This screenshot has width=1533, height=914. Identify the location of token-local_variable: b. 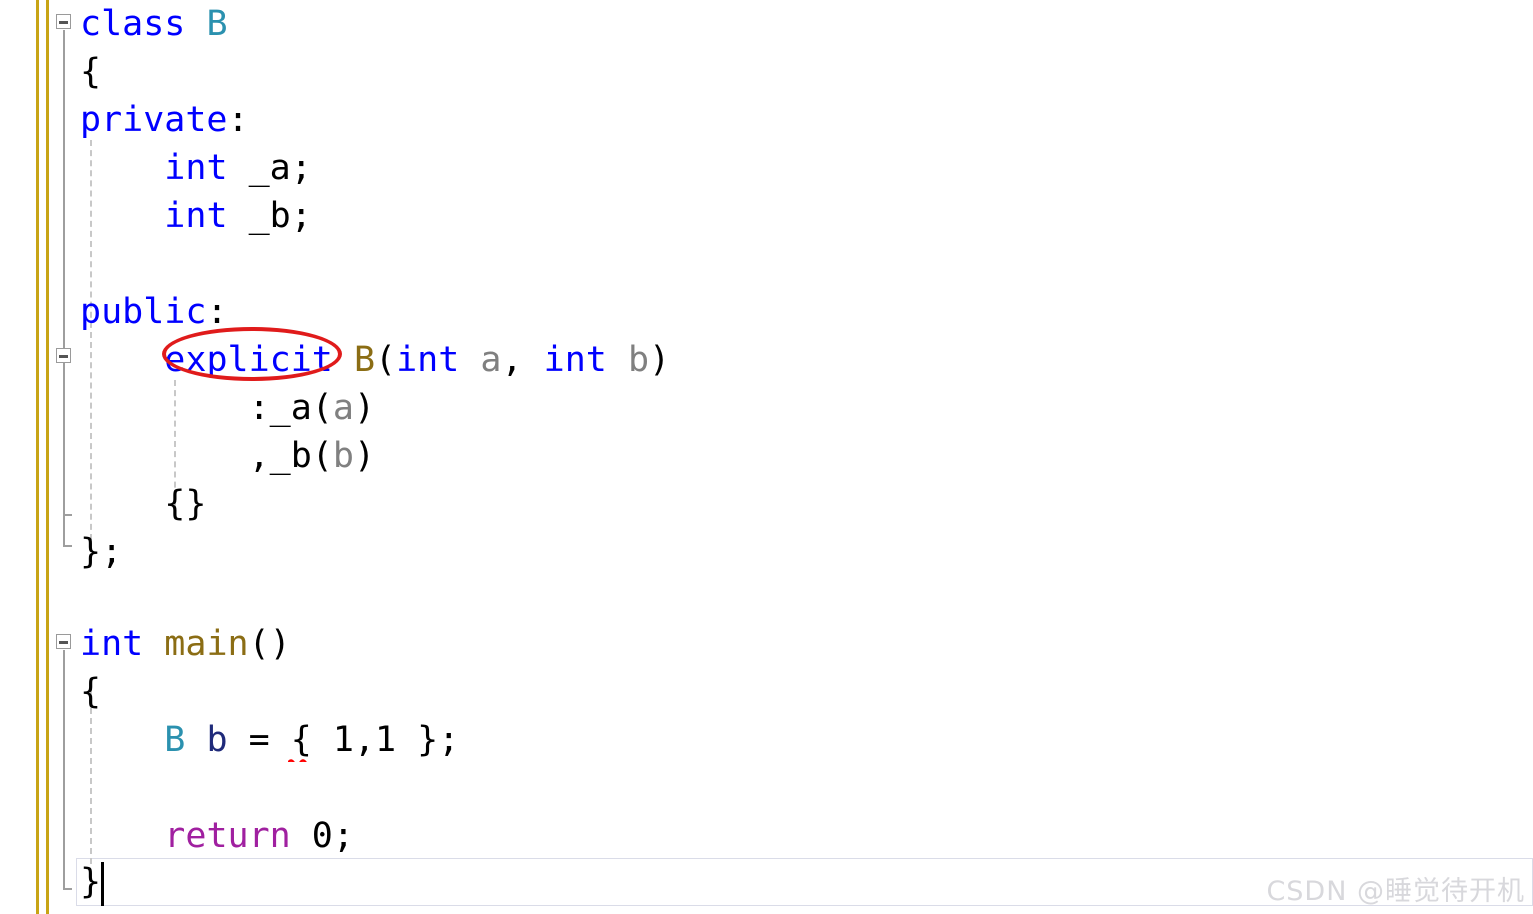
(217, 740).